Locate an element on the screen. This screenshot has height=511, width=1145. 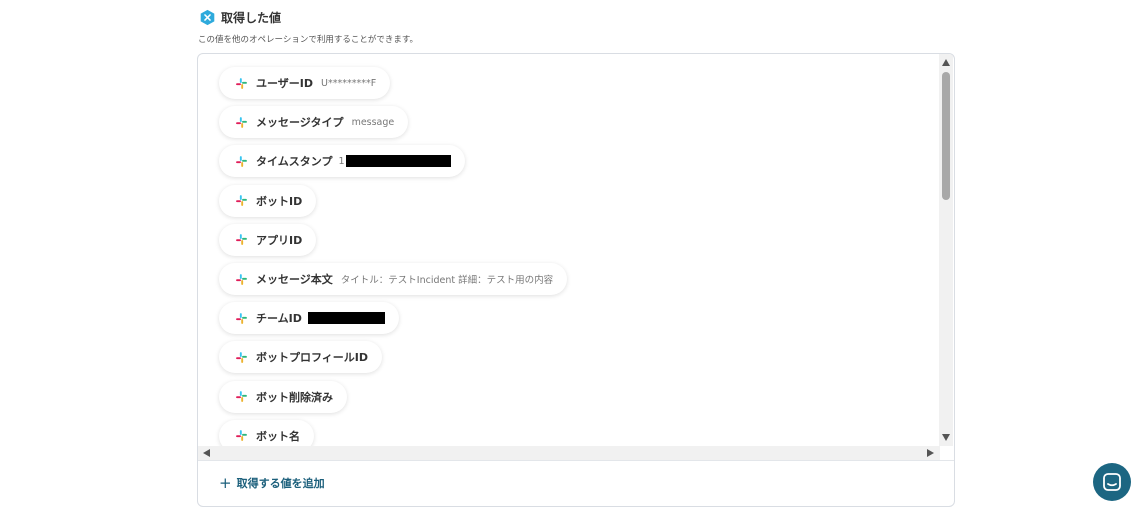
scroll-right-arrow-icon is located at coordinates (930, 453).